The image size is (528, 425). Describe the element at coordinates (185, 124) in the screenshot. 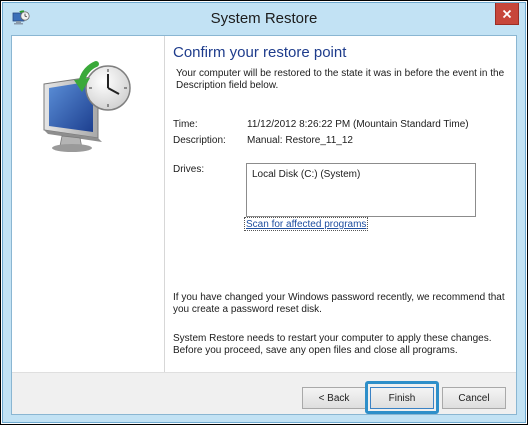

I see `time-label: Time:` at that location.